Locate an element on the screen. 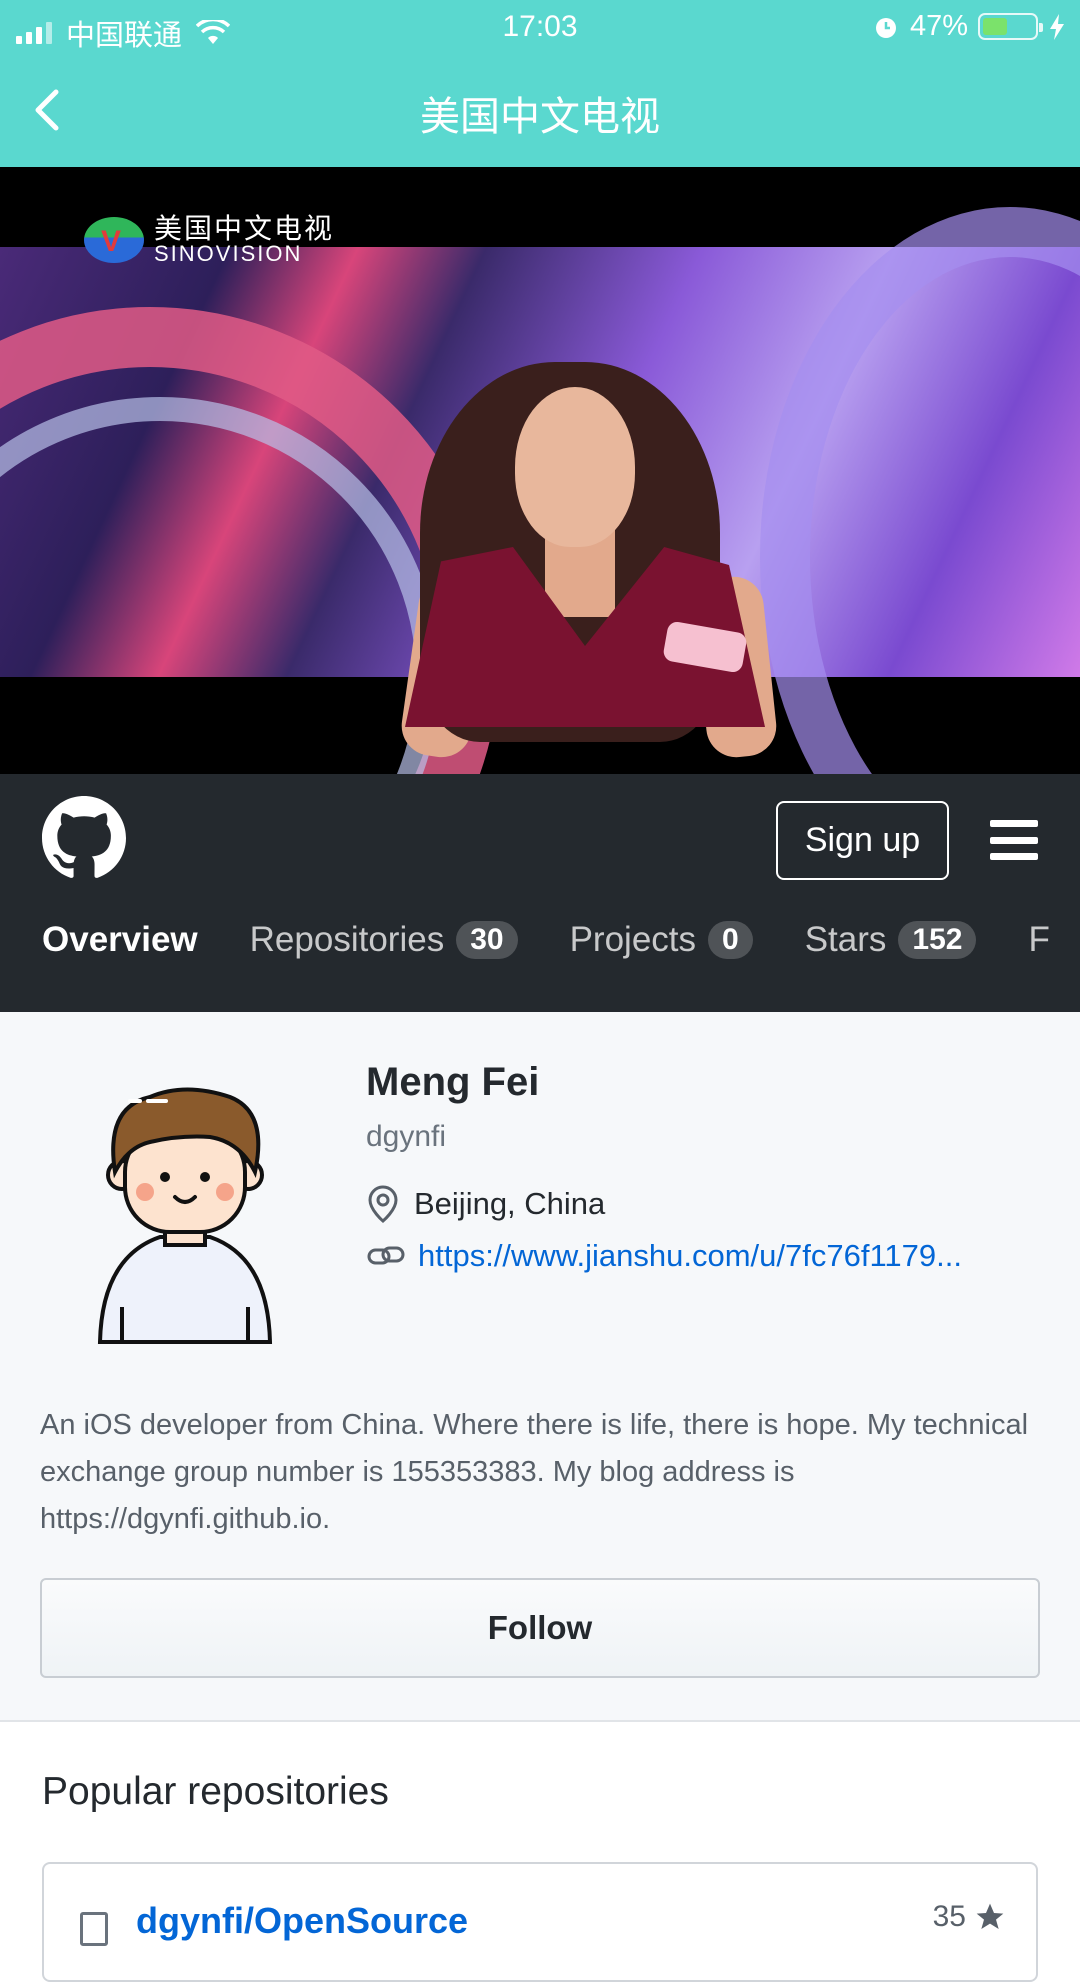  tab-label: Projects is located at coordinates (633, 939).